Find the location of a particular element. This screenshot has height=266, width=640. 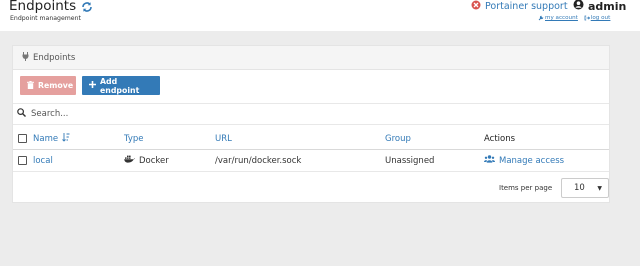

my-account-label: my account is located at coordinates (561, 18).